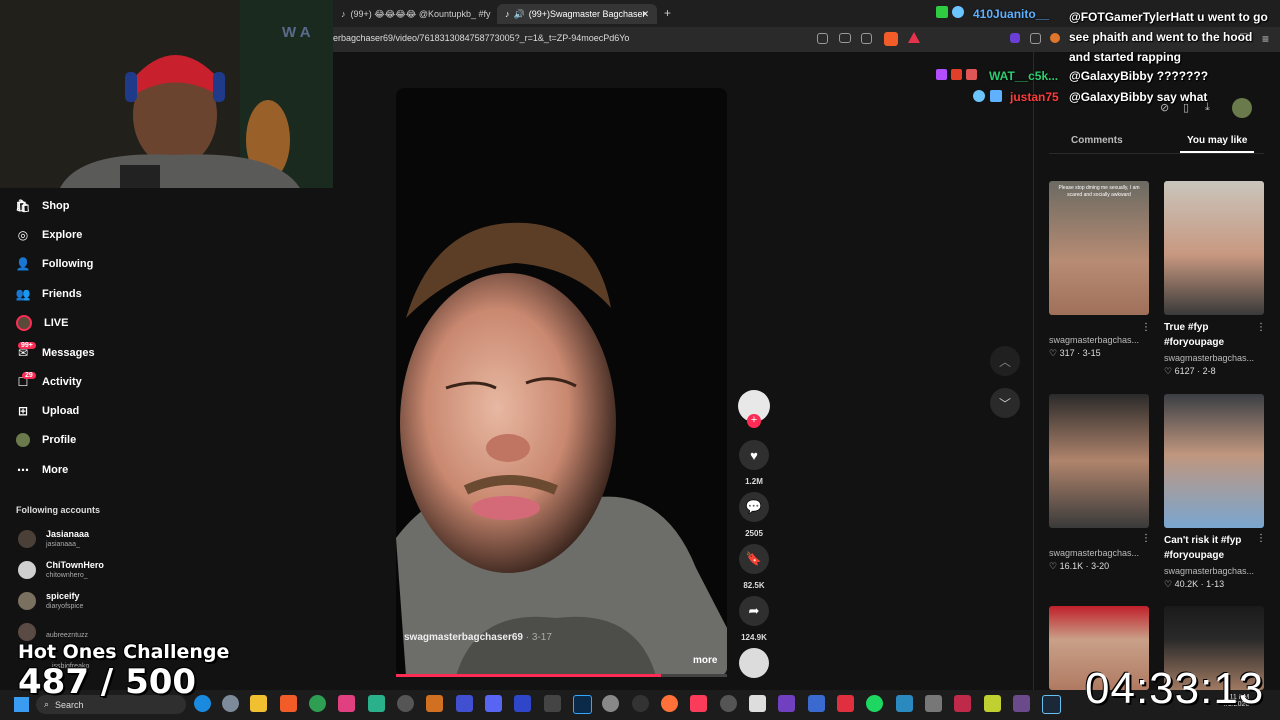  I want to click on friends-icon: 👥, so click(23, 294).